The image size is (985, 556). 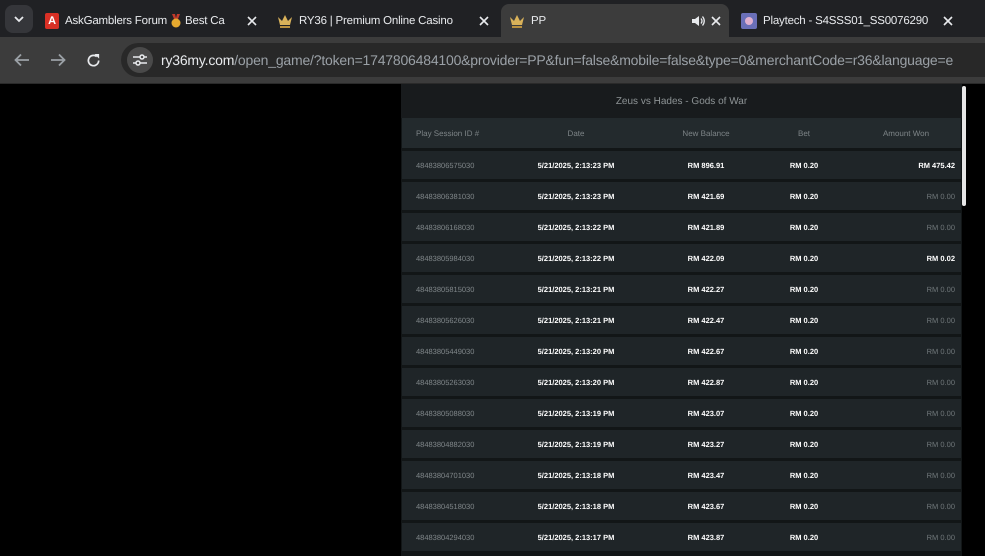 What do you see at coordinates (52, 20) in the screenshot?
I see `favicon-icon: A` at bounding box center [52, 20].